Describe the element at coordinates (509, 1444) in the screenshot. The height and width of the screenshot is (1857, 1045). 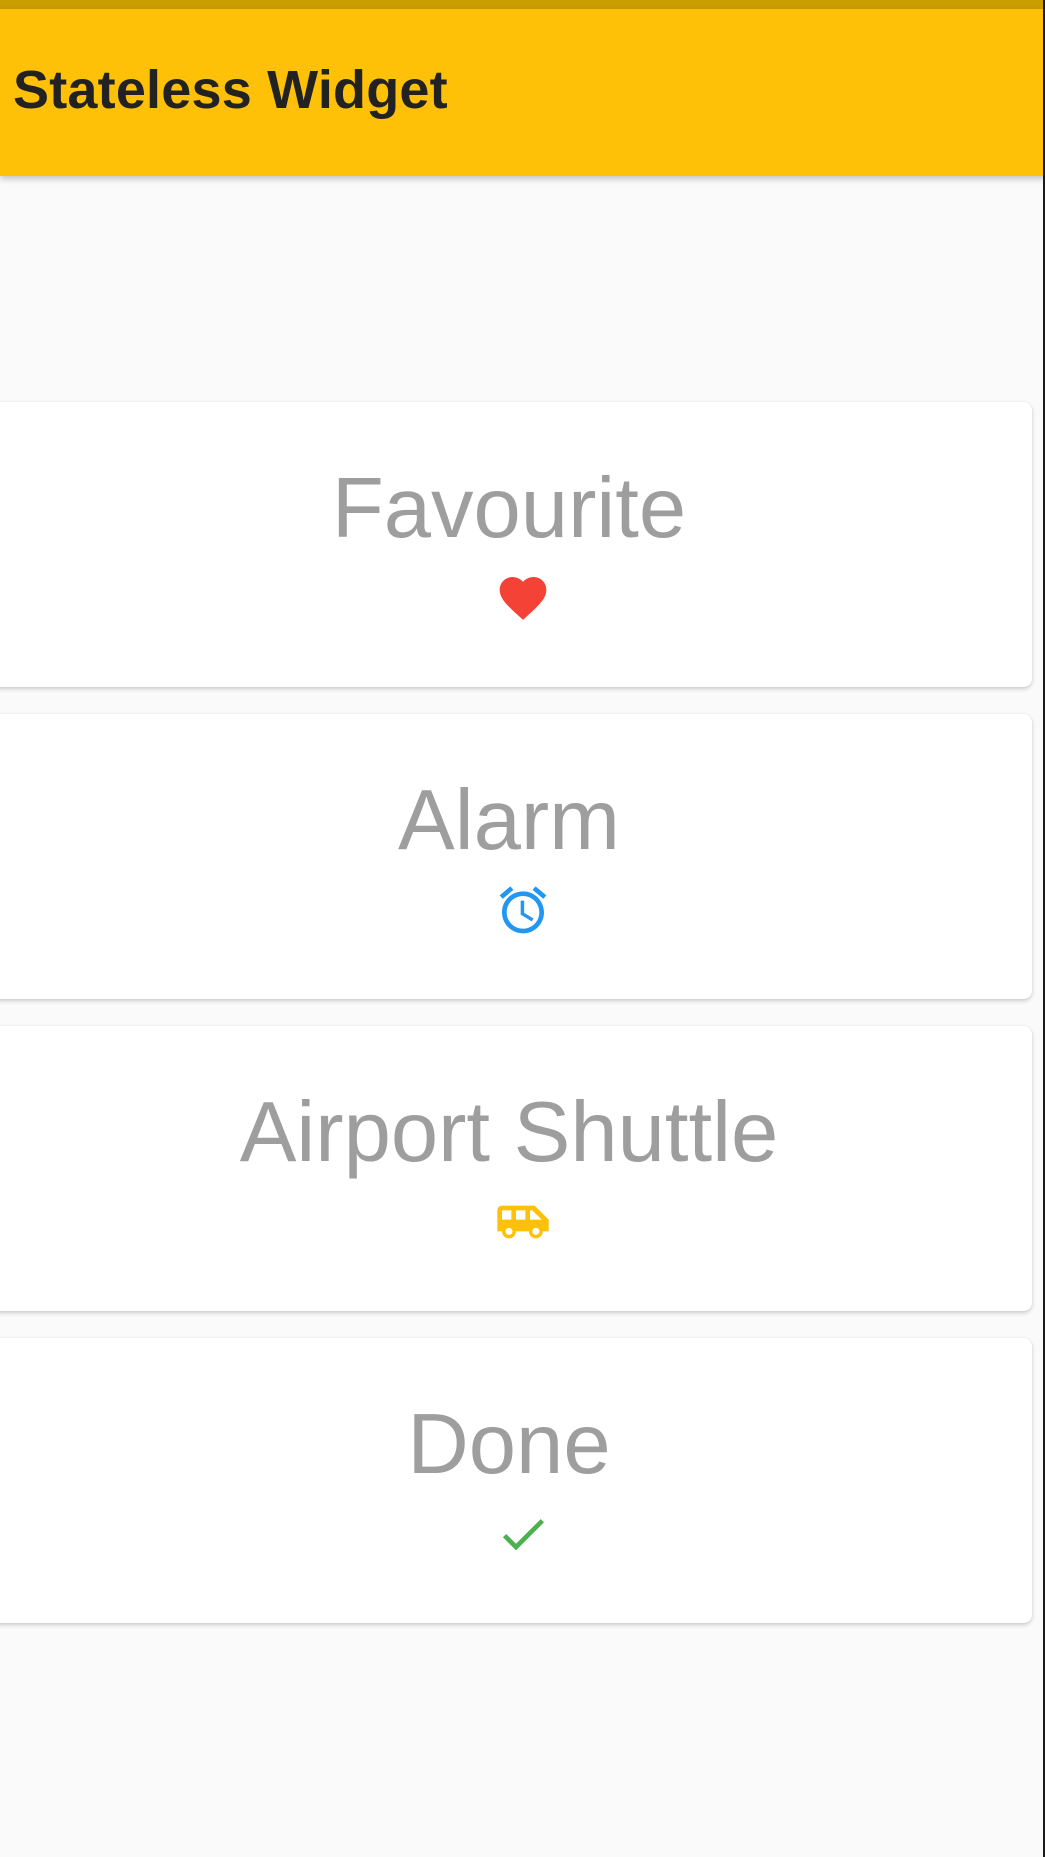
I see `card-label: Done` at that location.